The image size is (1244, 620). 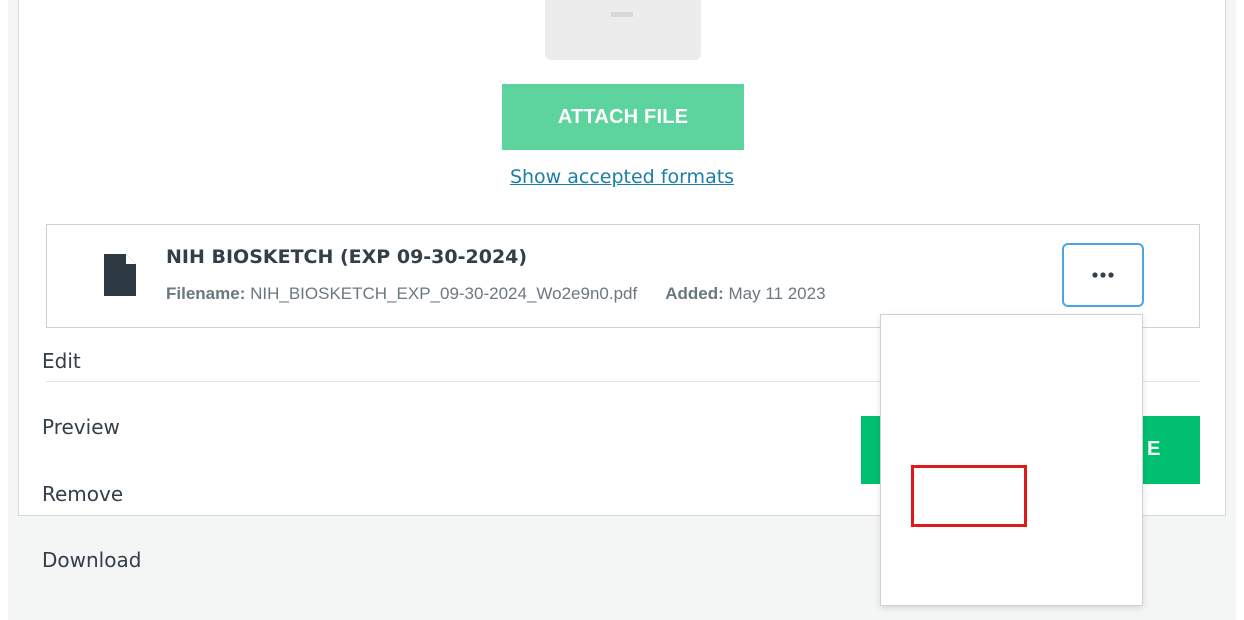 I want to click on menu-item-download: Download, so click(x=91, y=560).